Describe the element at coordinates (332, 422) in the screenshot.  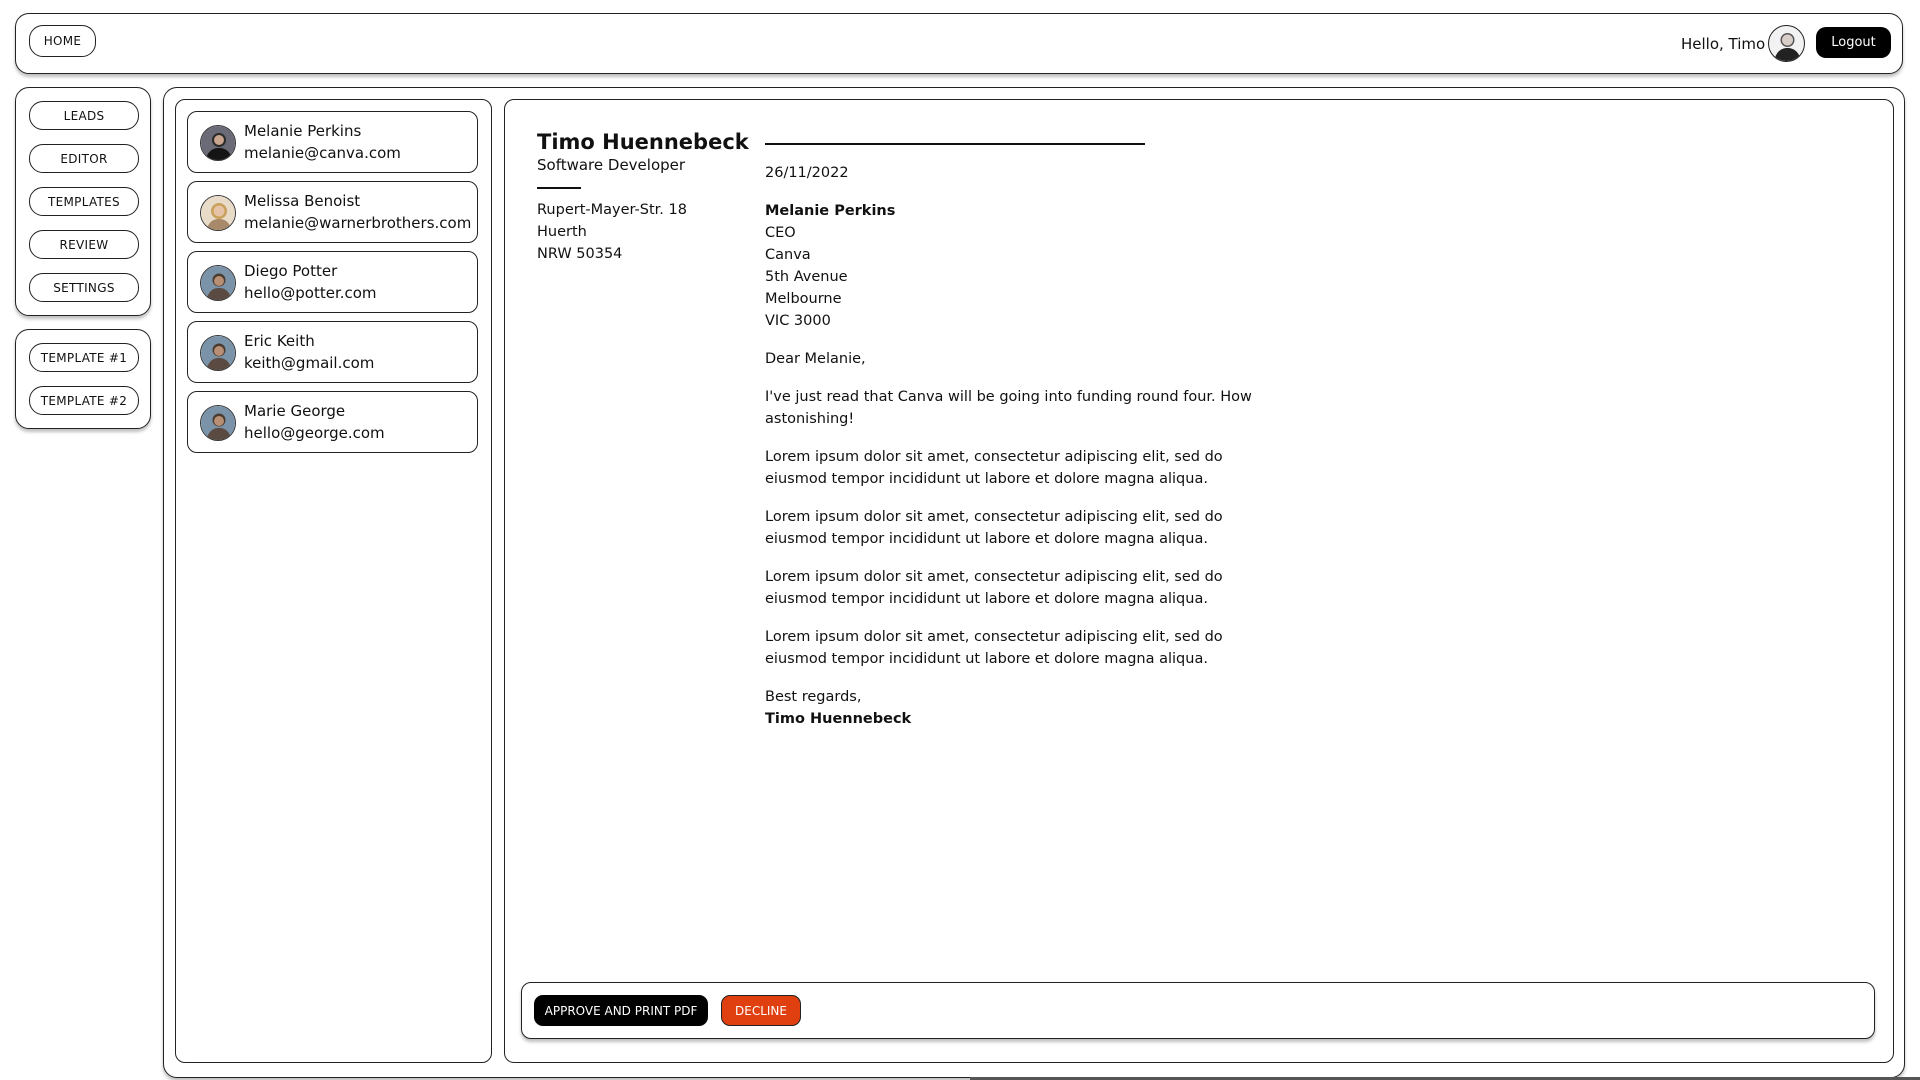
I see `contact-card: Marie George hello@george.com` at that location.